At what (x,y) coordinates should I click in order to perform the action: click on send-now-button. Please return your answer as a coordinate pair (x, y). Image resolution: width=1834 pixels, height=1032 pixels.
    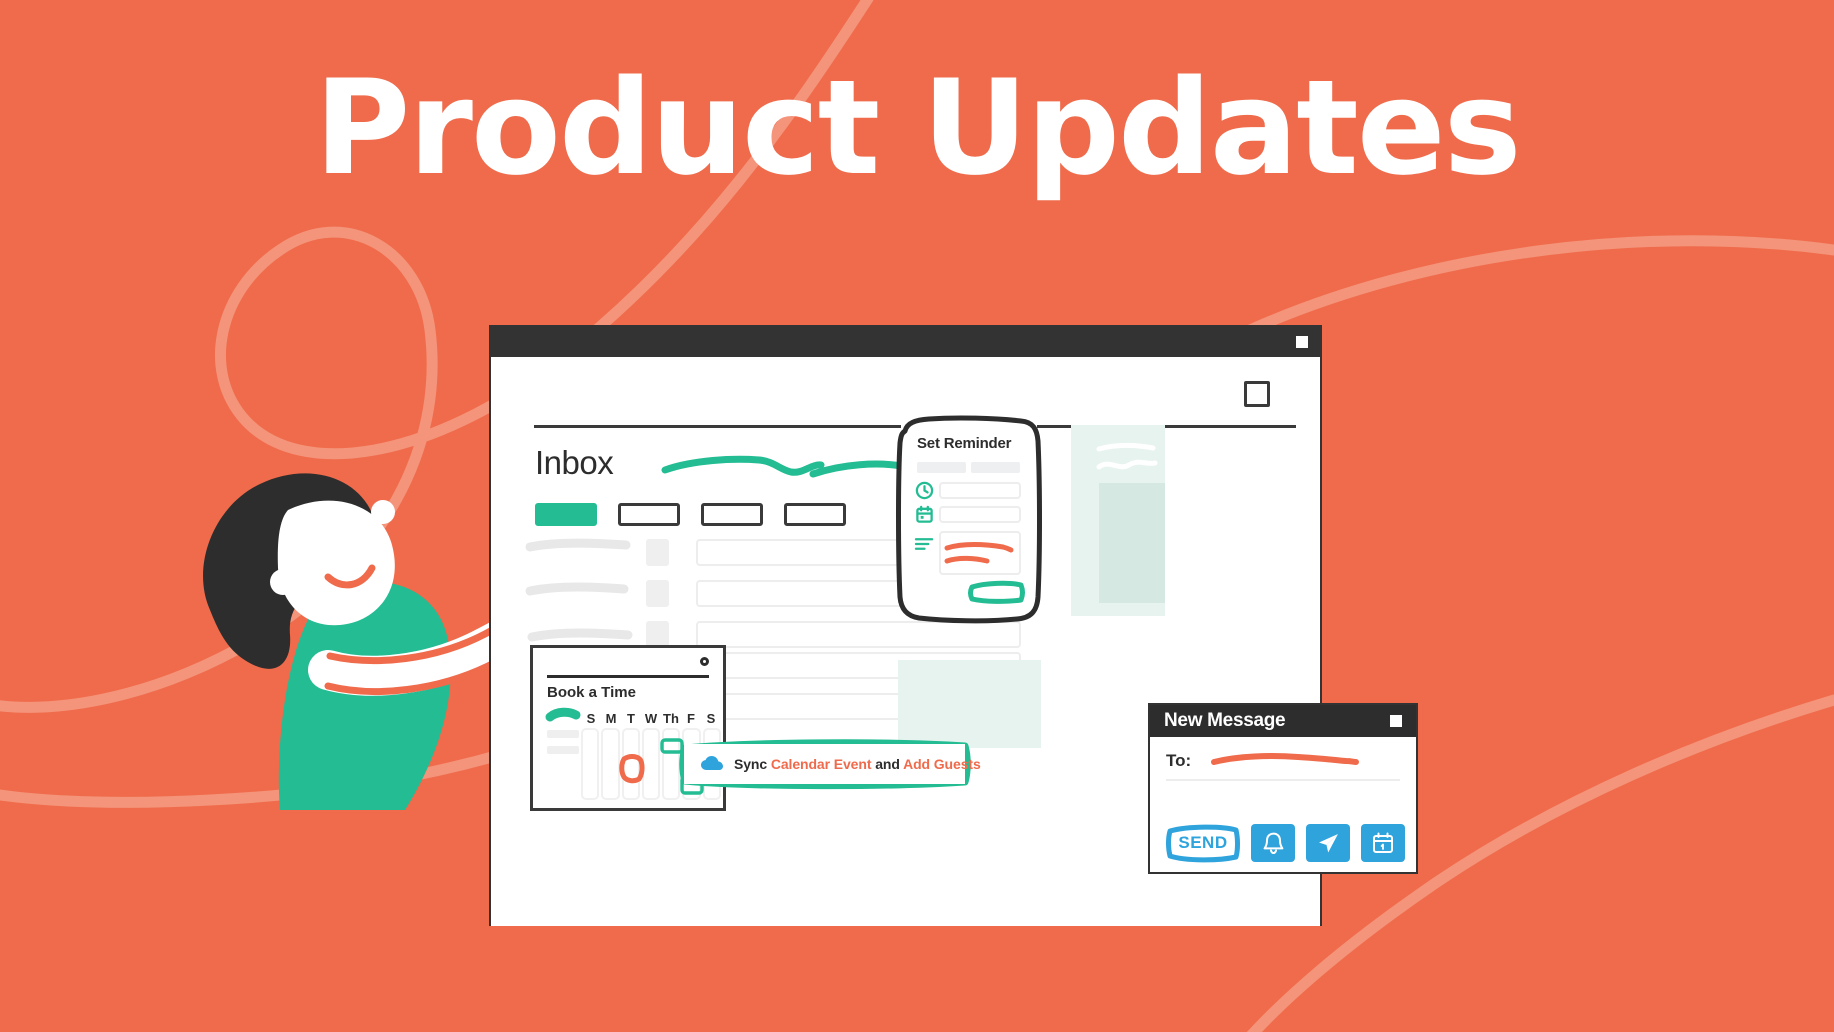
    Looking at the image, I should click on (1328, 843).